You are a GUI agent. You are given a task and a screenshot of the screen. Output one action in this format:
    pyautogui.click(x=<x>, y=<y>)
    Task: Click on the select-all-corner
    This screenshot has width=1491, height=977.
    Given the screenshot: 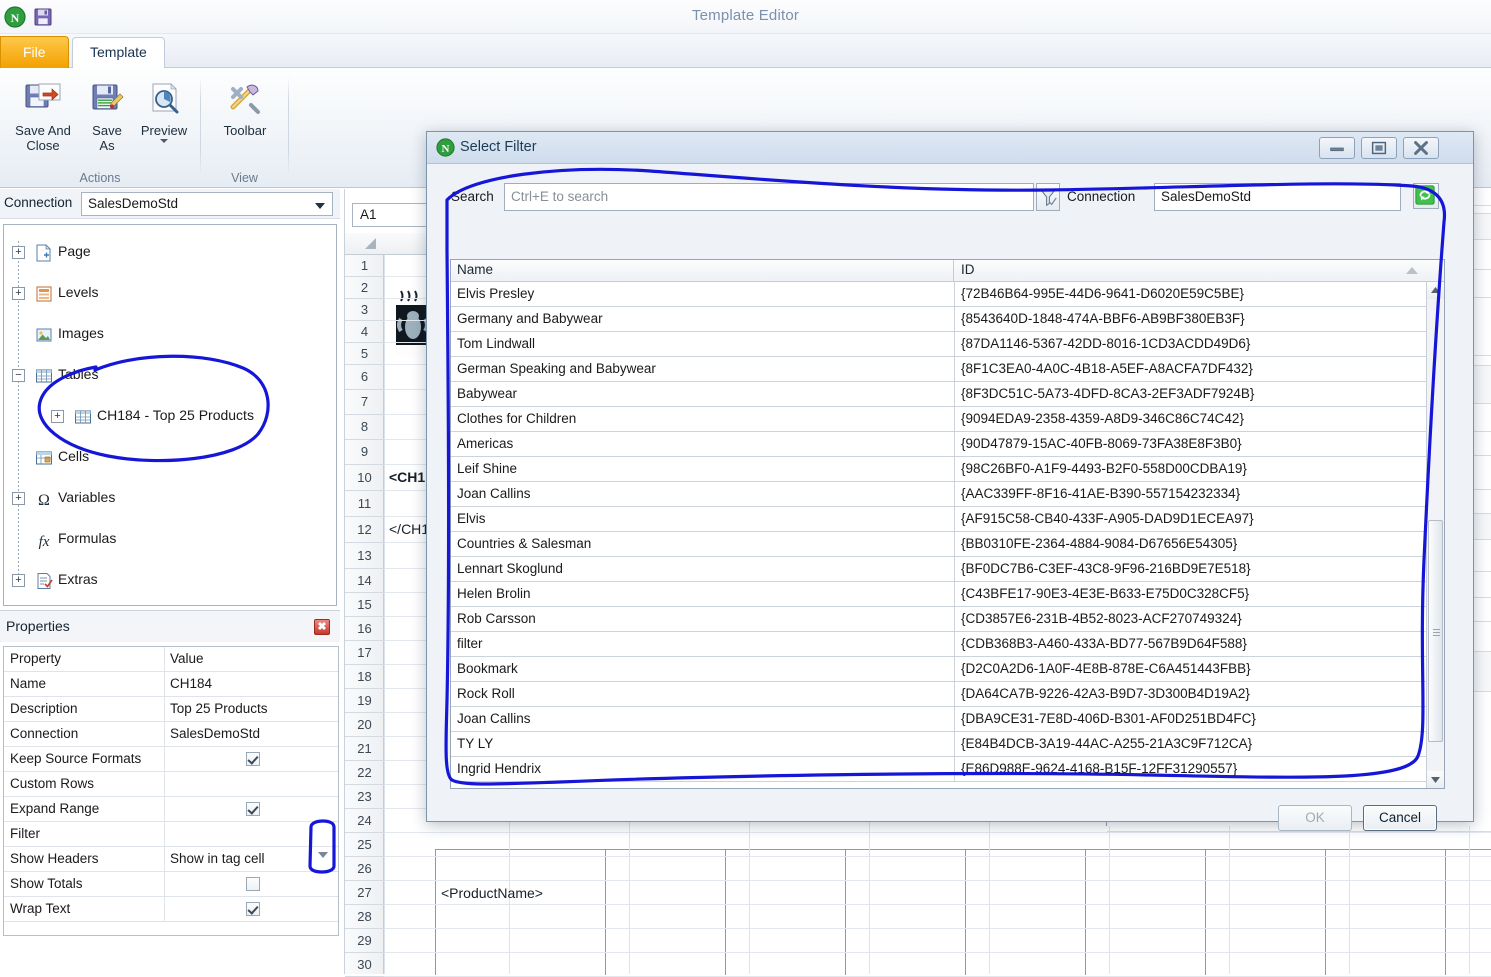 What is the action you would take?
    pyautogui.click(x=370, y=243)
    